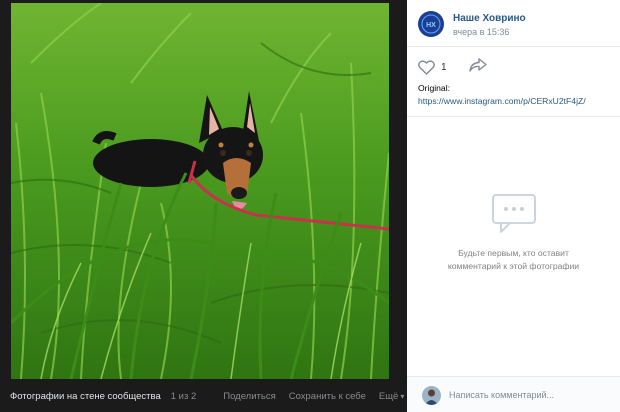  Describe the element at coordinates (249, 396) in the screenshot. I see `share-button: Поделиться` at that location.